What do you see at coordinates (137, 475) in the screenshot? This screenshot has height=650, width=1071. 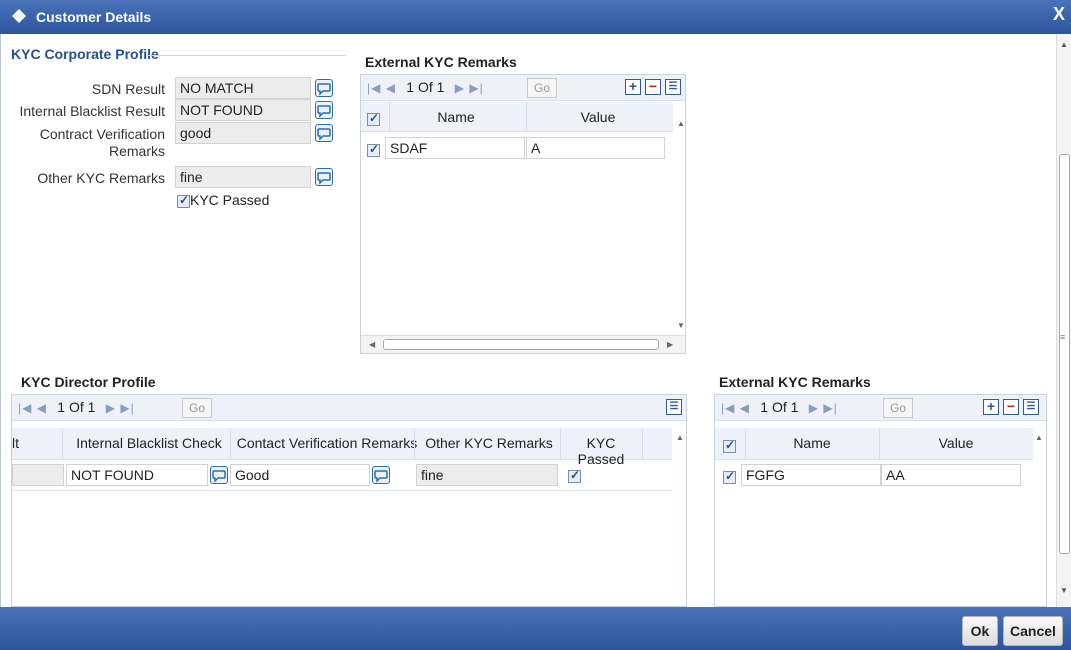 I see `internal-blacklist-cell: NOT FOUND` at bounding box center [137, 475].